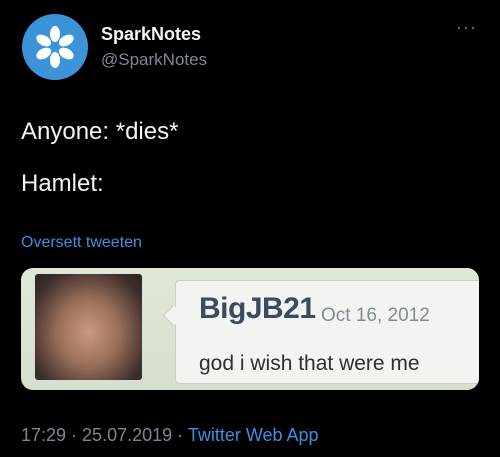 The width and height of the screenshot is (500, 457). I want to click on user-handle: @SparkNotes, so click(154, 60).